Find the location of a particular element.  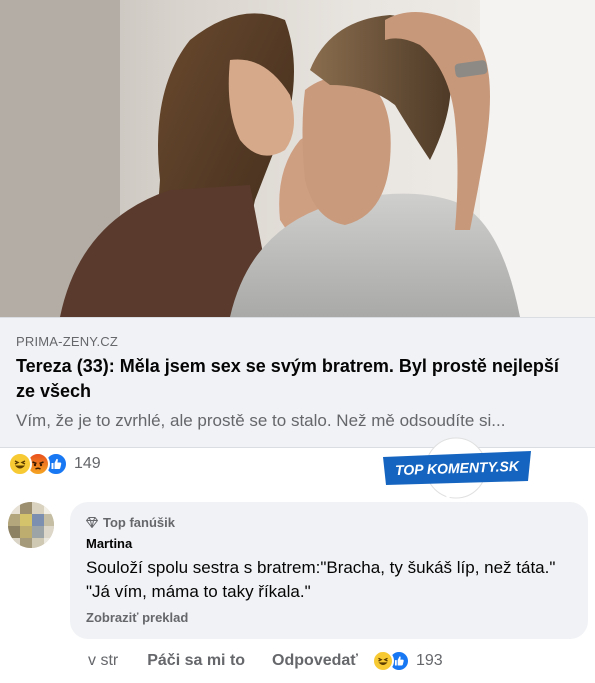

post-reactions: 149 is located at coordinates (54, 464).